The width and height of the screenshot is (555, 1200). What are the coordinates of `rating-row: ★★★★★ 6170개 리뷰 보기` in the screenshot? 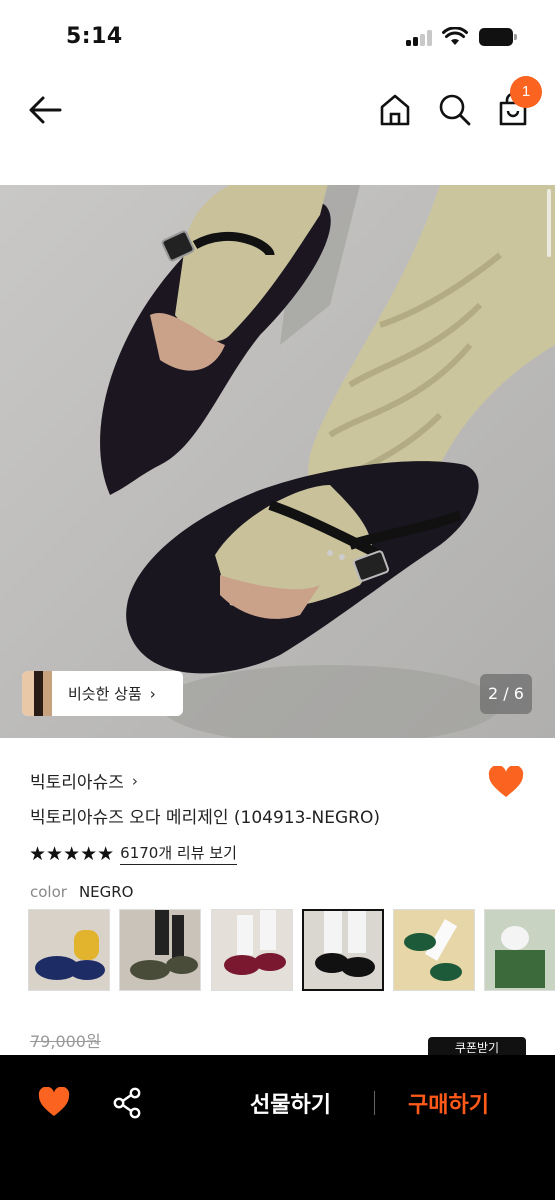 It's located at (133, 853).